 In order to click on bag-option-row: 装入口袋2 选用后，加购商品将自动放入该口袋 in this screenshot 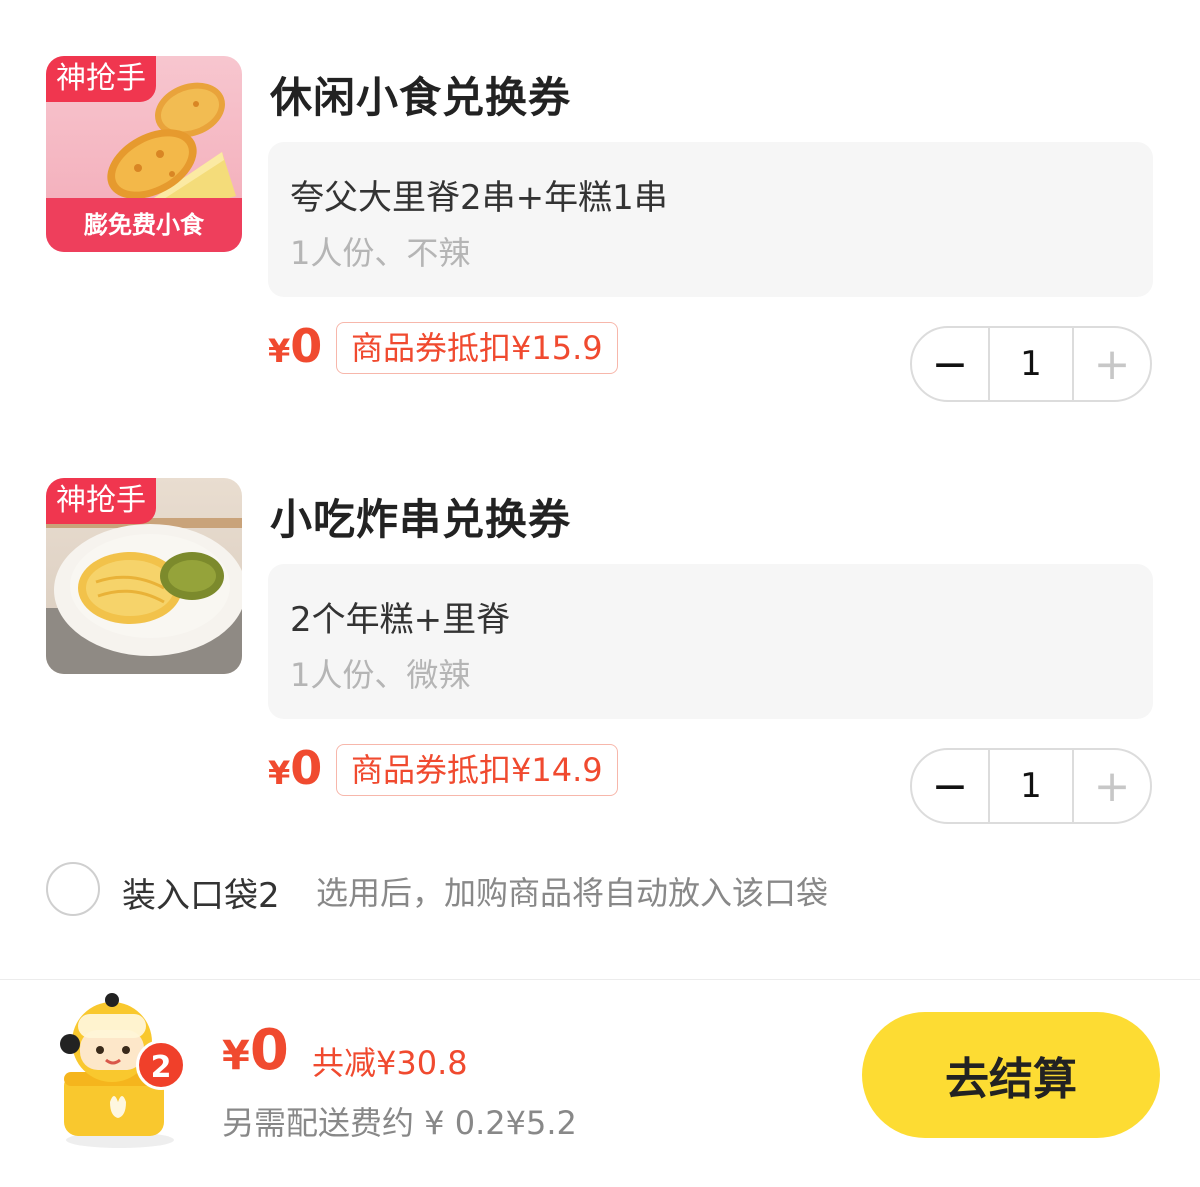, I will do `click(621, 890)`.